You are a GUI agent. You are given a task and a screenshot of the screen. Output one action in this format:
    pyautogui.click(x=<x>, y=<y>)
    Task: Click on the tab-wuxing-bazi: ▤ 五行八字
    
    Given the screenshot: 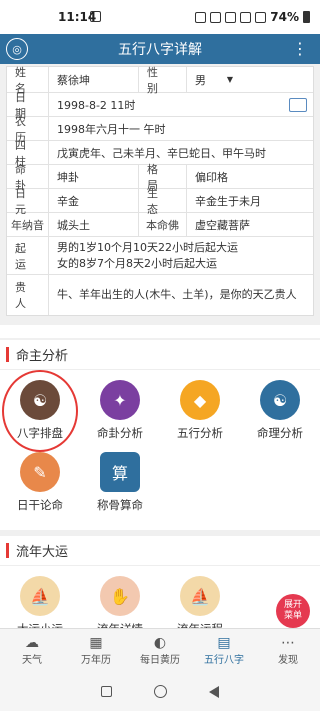 What is the action you would take?
    pyautogui.click(x=224, y=650)
    